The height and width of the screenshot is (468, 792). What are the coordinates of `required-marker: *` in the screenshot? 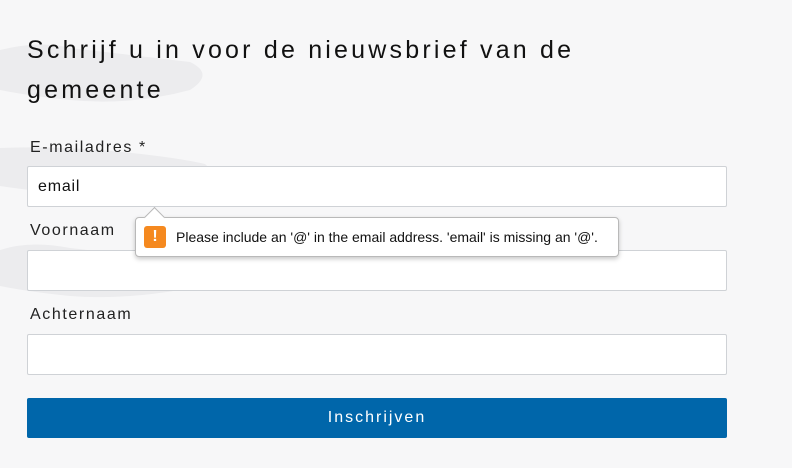 It's located at (142, 147).